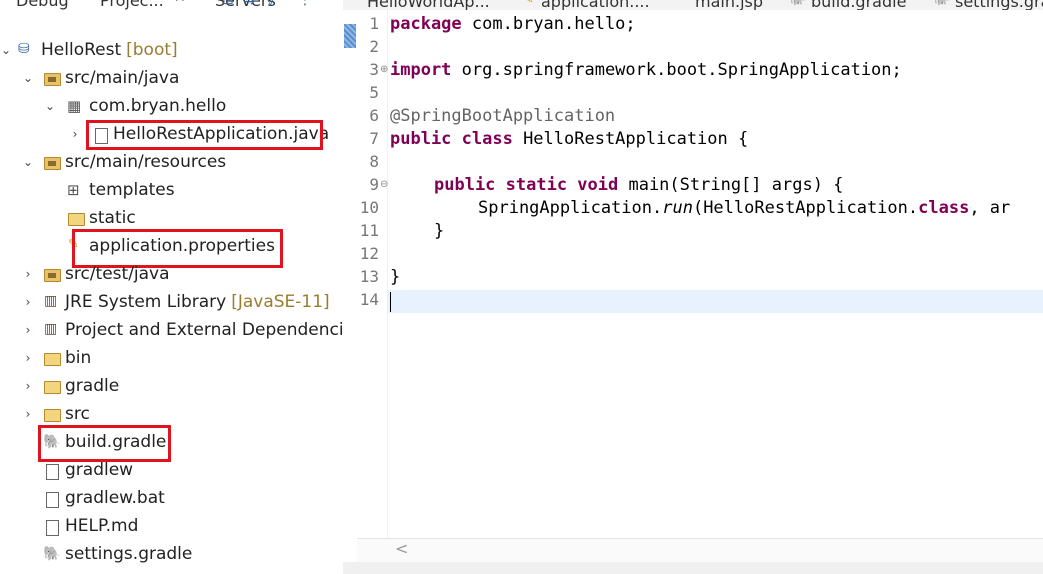 The height and width of the screenshot is (574, 1043). Describe the element at coordinates (384, 69) in the screenshot. I see `fold-expand-icon: ⊕` at that location.